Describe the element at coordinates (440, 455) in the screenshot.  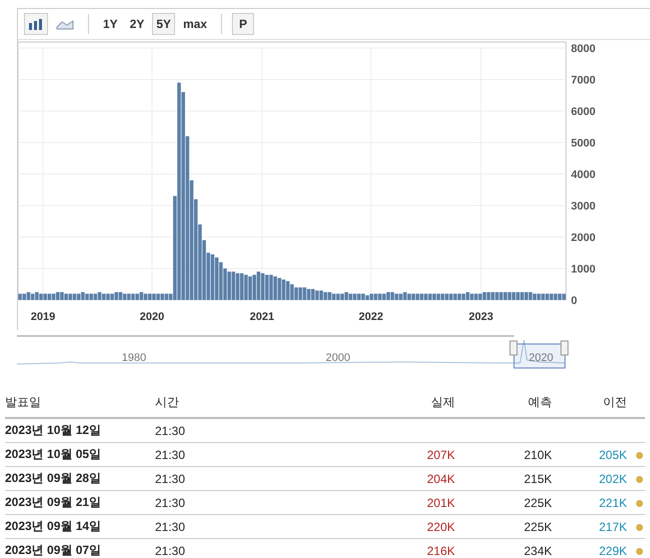
I see `actual-cell: 207K` at that location.